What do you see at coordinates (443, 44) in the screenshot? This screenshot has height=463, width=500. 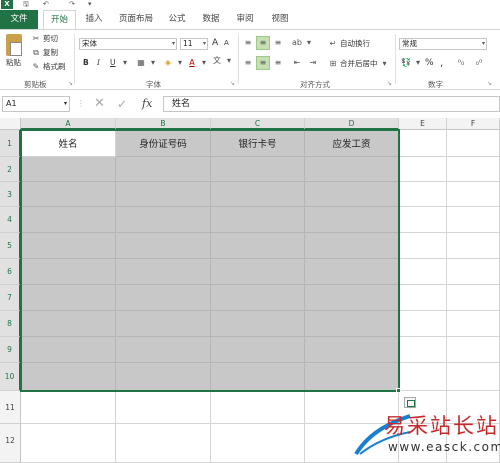 I see `number-format-combo: 常规 ▾` at bounding box center [443, 44].